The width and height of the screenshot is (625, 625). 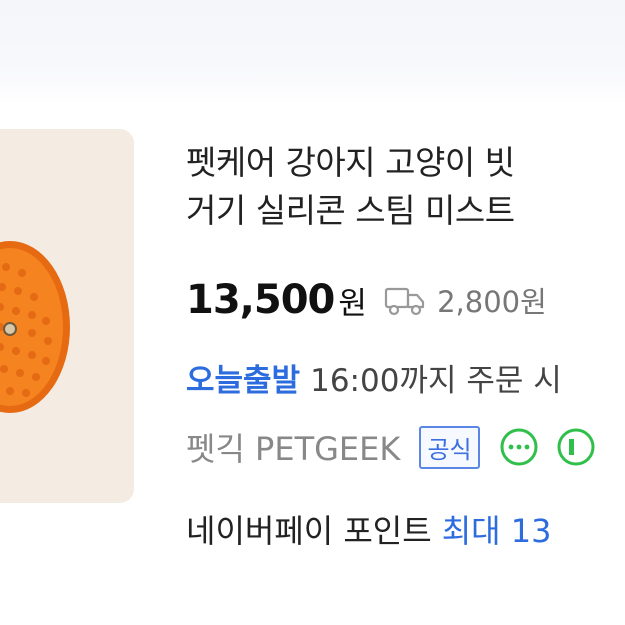 What do you see at coordinates (260, 300) in the screenshot?
I see `price-value: 13,500` at bounding box center [260, 300].